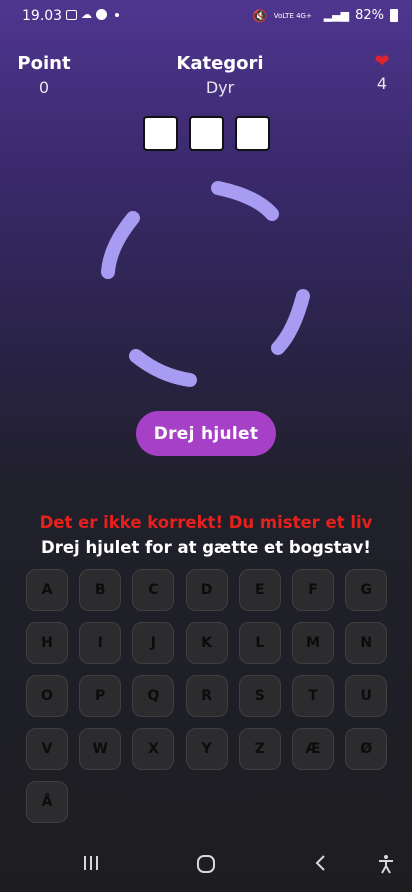 The image size is (412, 892). What do you see at coordinates (292, 15) in the screenshot?
I see `network-label: VoLTE 4G+` at bounding box center [292, 15].